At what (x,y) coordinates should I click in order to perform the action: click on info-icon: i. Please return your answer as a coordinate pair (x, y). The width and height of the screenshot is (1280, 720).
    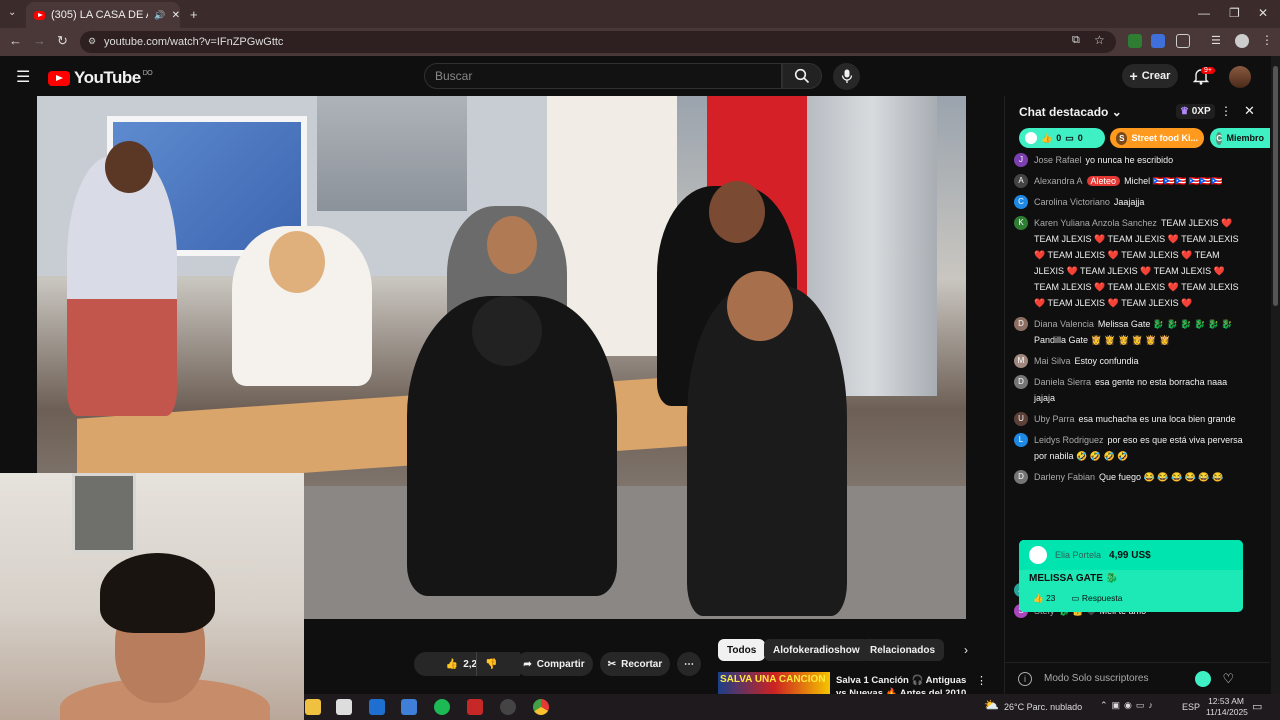
    Looking at the image, I should click on (1025, 678).